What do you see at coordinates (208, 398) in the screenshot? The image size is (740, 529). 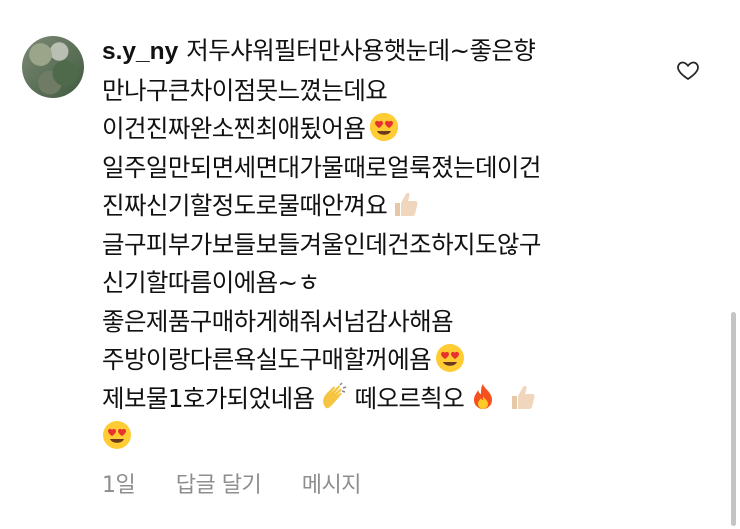 I see `comment-text: 제보물1호가되었네욤` at bounding box center [208, 398].